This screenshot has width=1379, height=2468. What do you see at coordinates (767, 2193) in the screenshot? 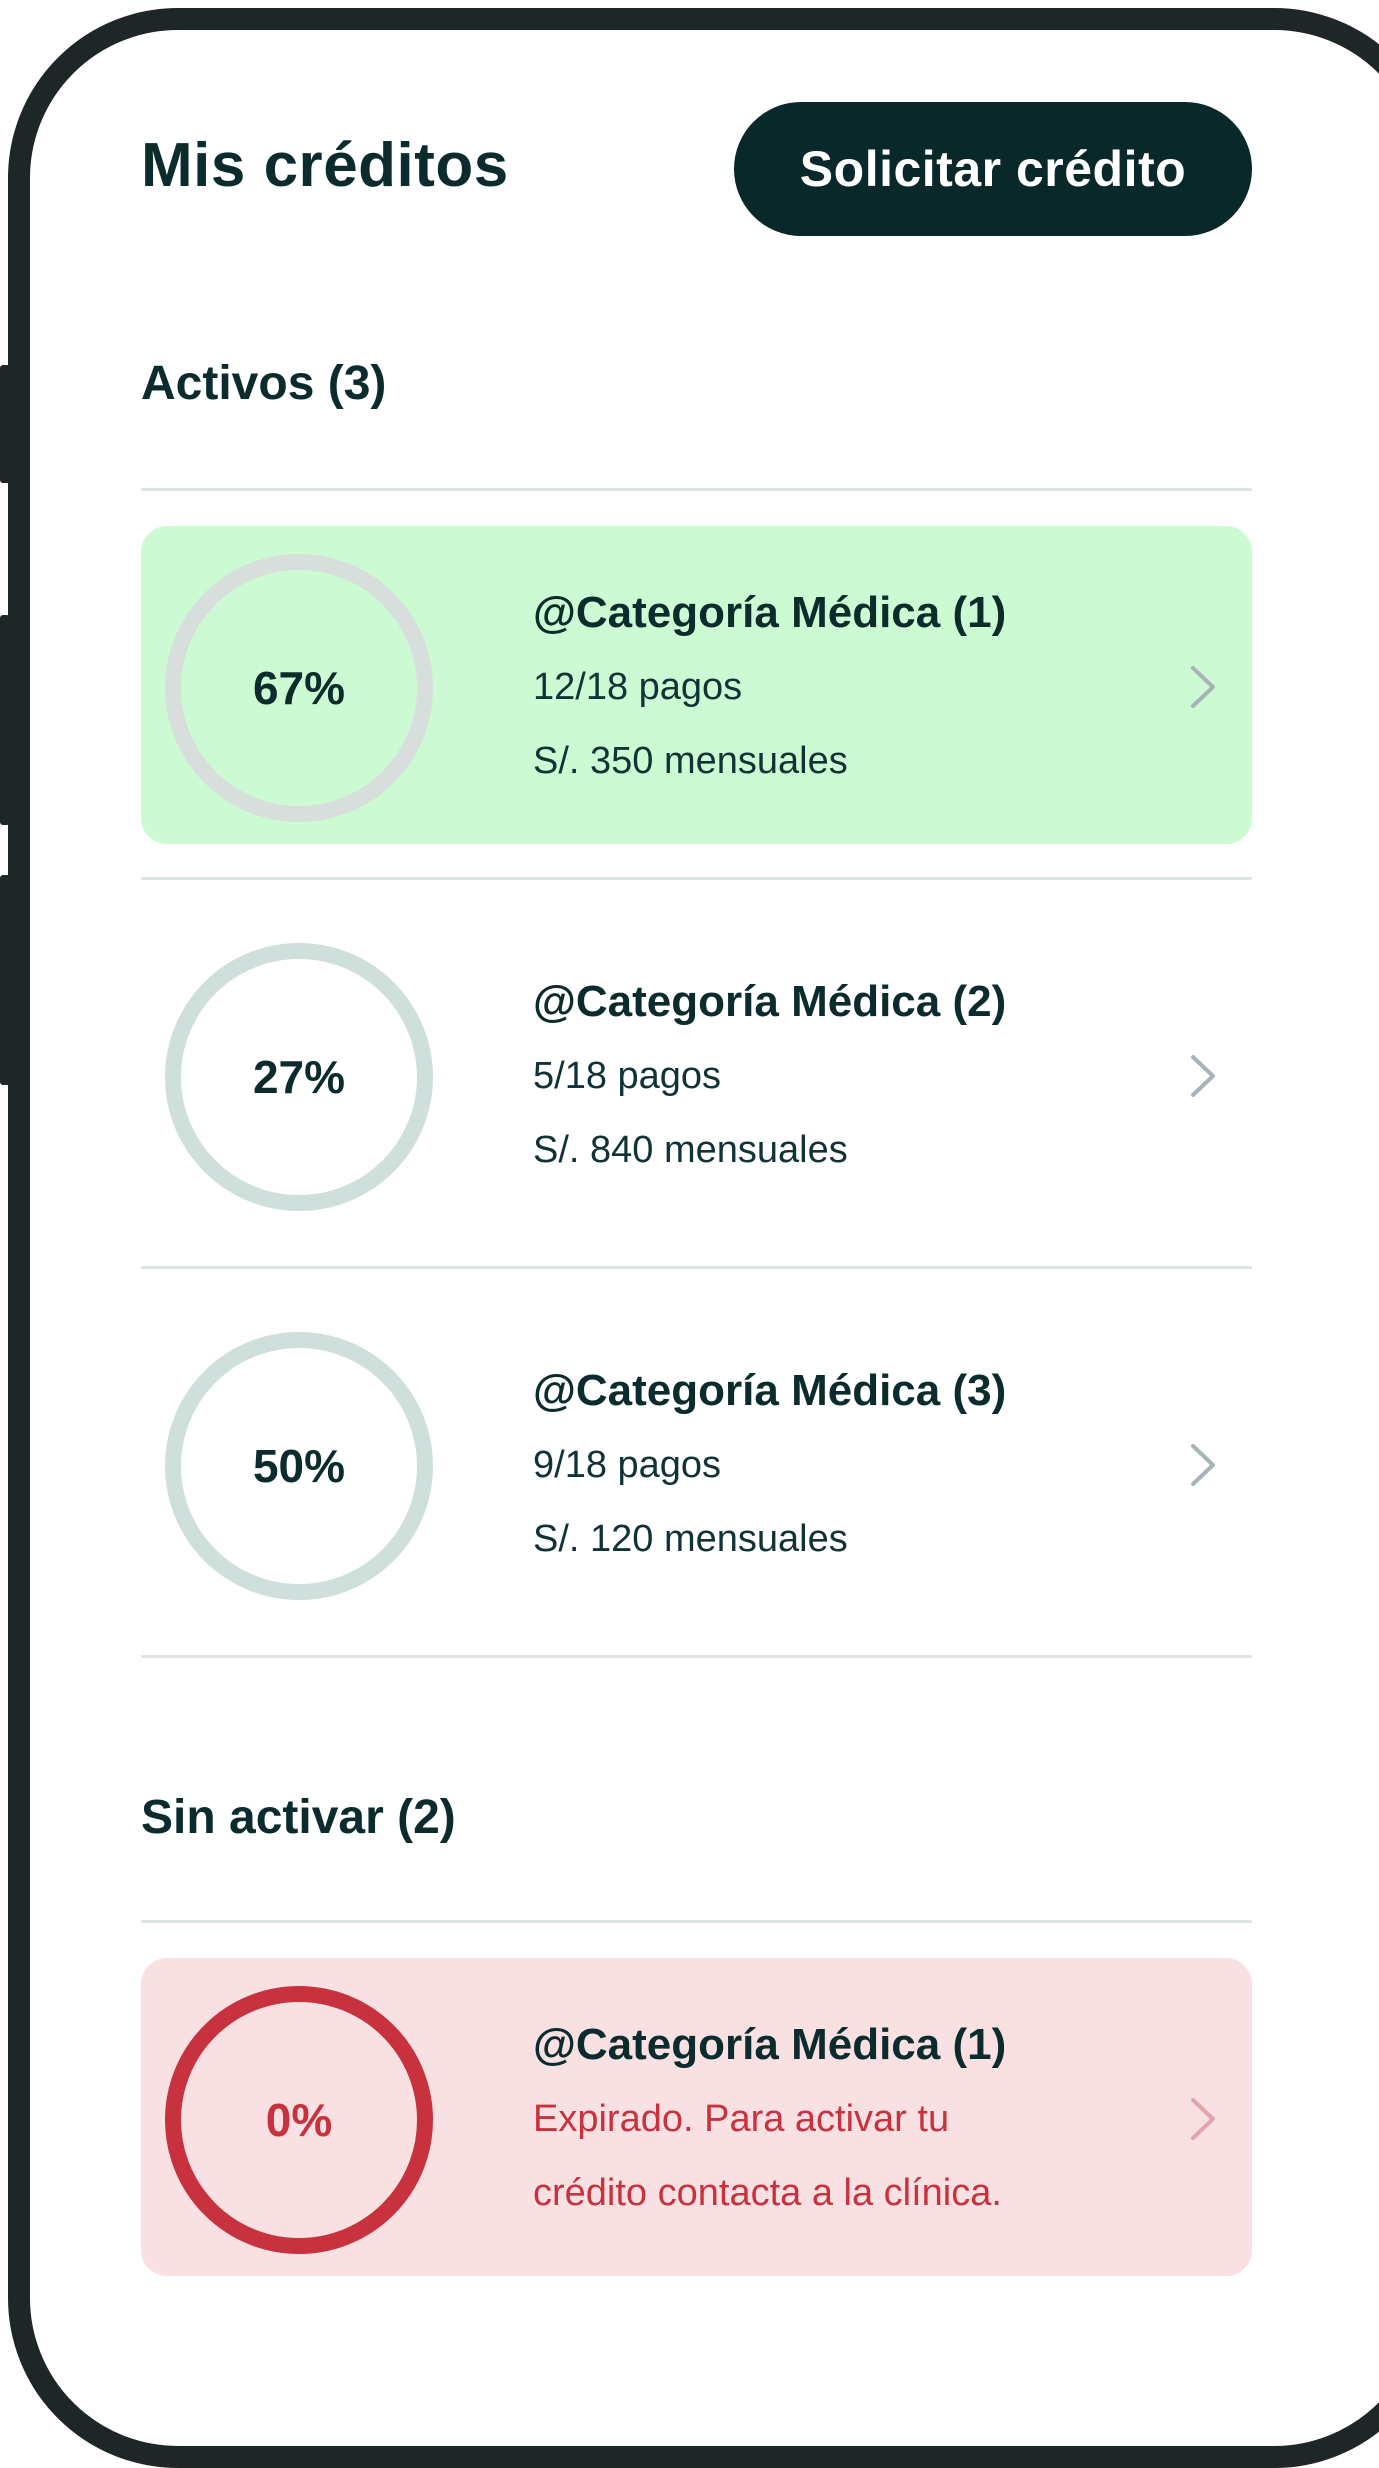
I see `expired-message-line-2: crédito contacta a la clínica.` at bounding box center [767, 2193].